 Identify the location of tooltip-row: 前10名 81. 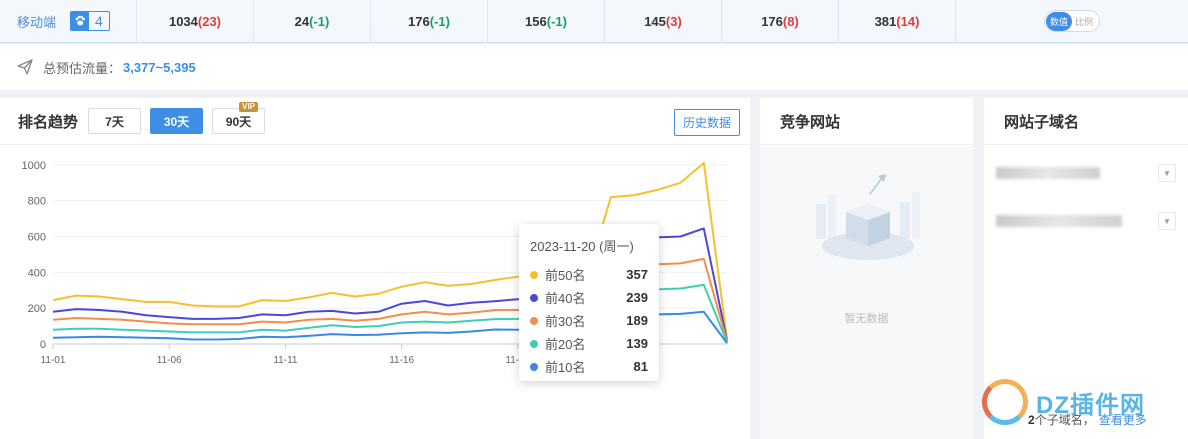
(589, 366).